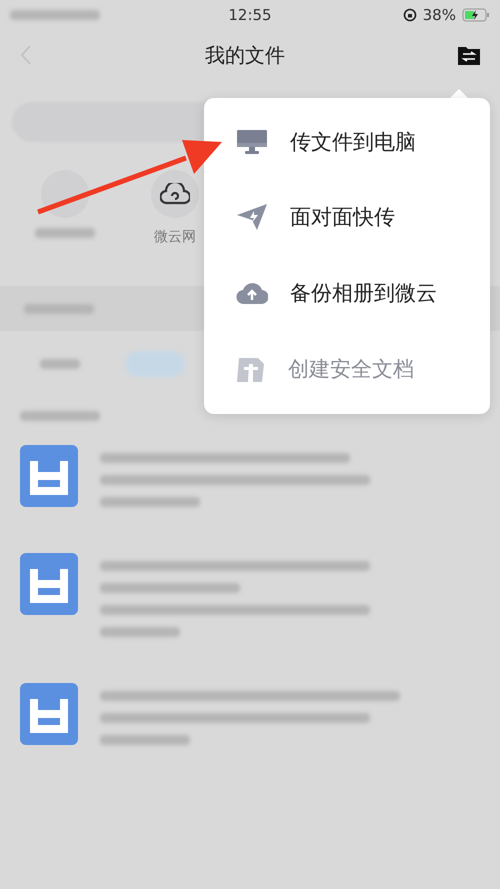 This screenshot has height=889, width=500. What do you see at coordinates (439, 15) in the screenshot?
I see `battery-percent: 38%` at bounding box center [439, 15].